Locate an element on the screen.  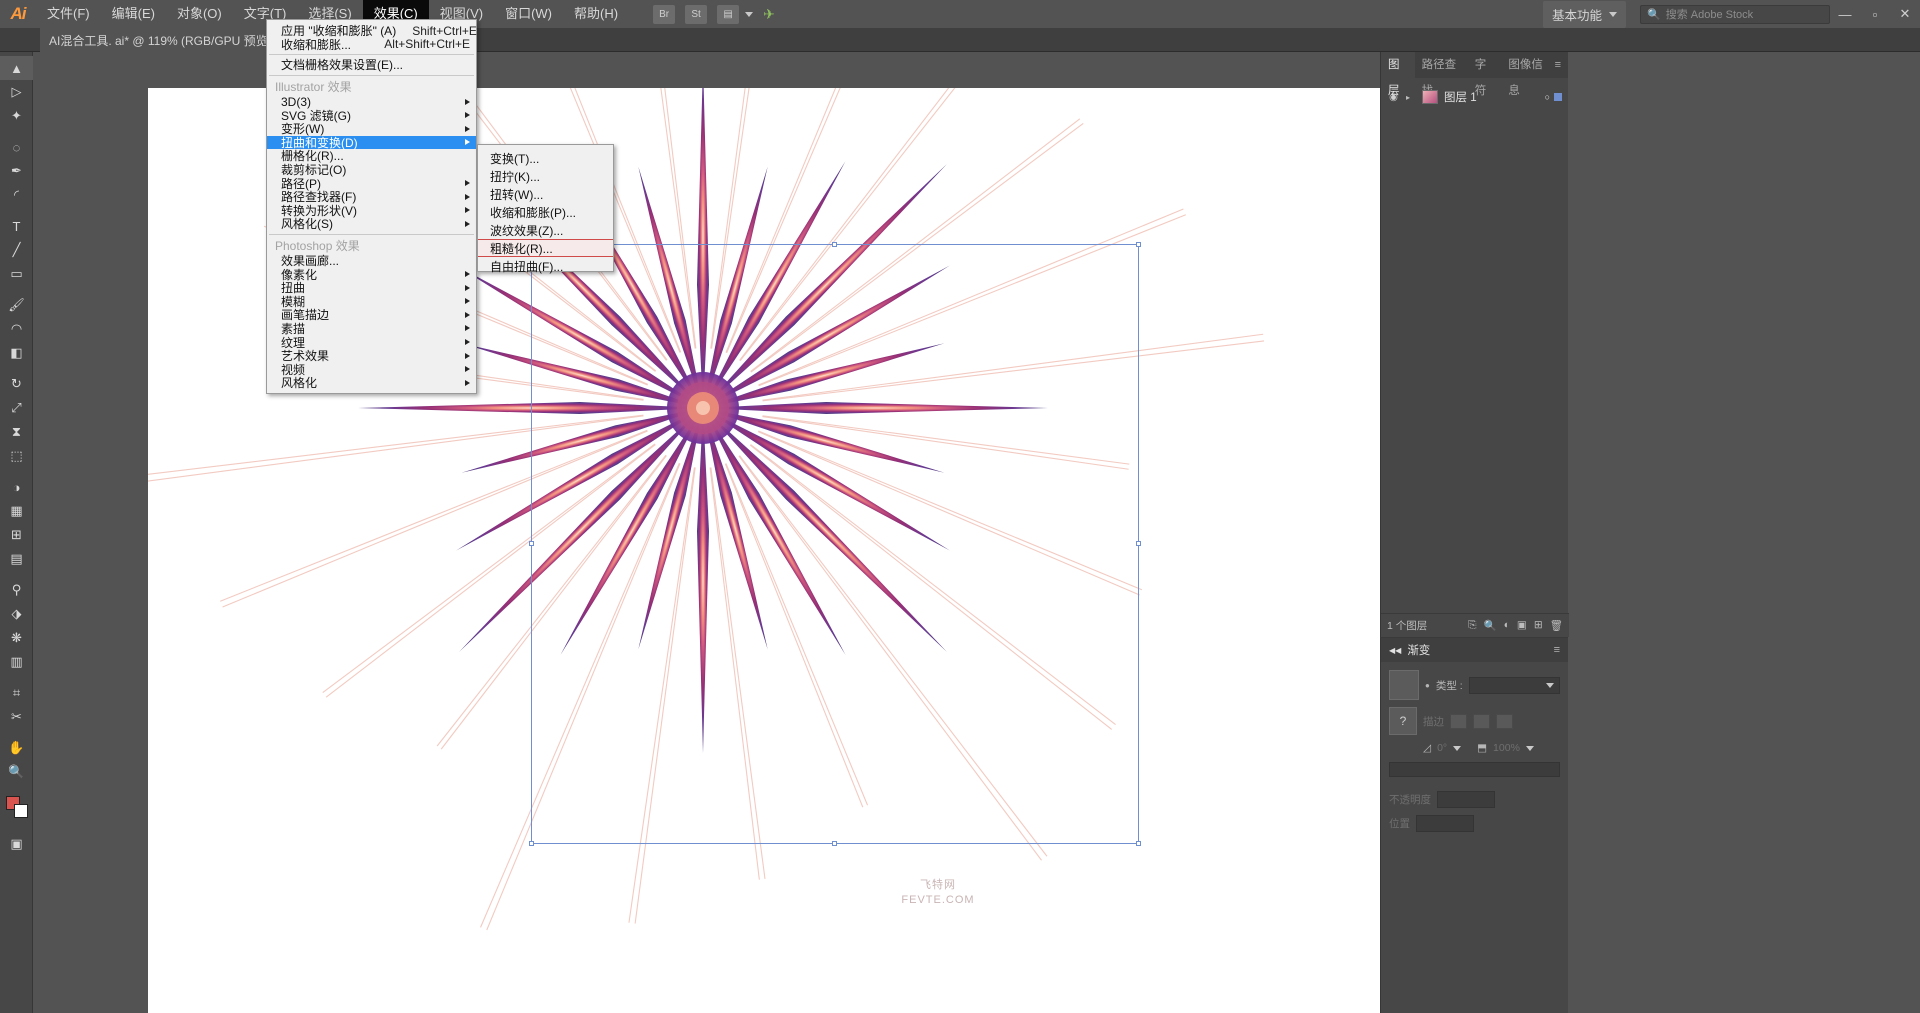
expand-icon: ▸ is located at coordinates (1411, 97).